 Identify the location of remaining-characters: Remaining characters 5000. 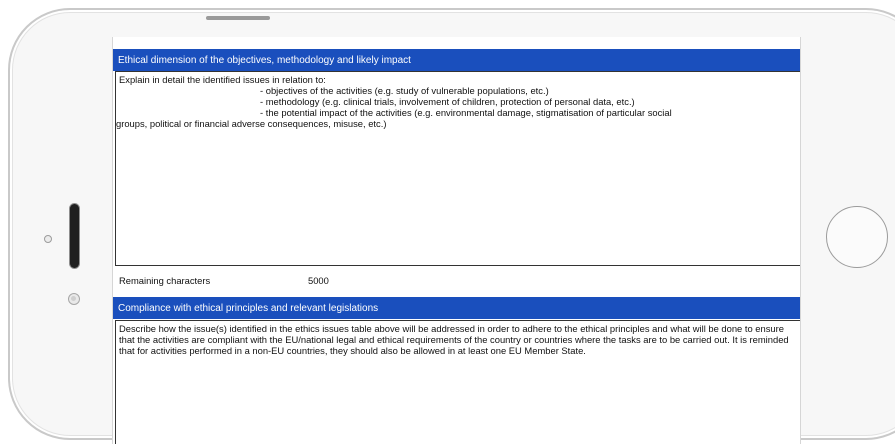
(224, 280).